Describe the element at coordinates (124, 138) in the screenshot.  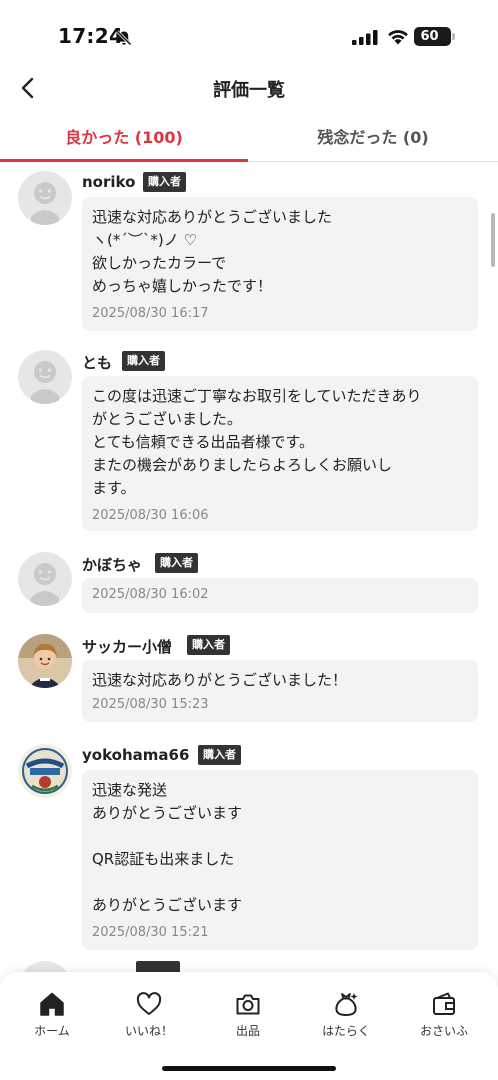
I see `tab-good: 良かった (100)` at that location.